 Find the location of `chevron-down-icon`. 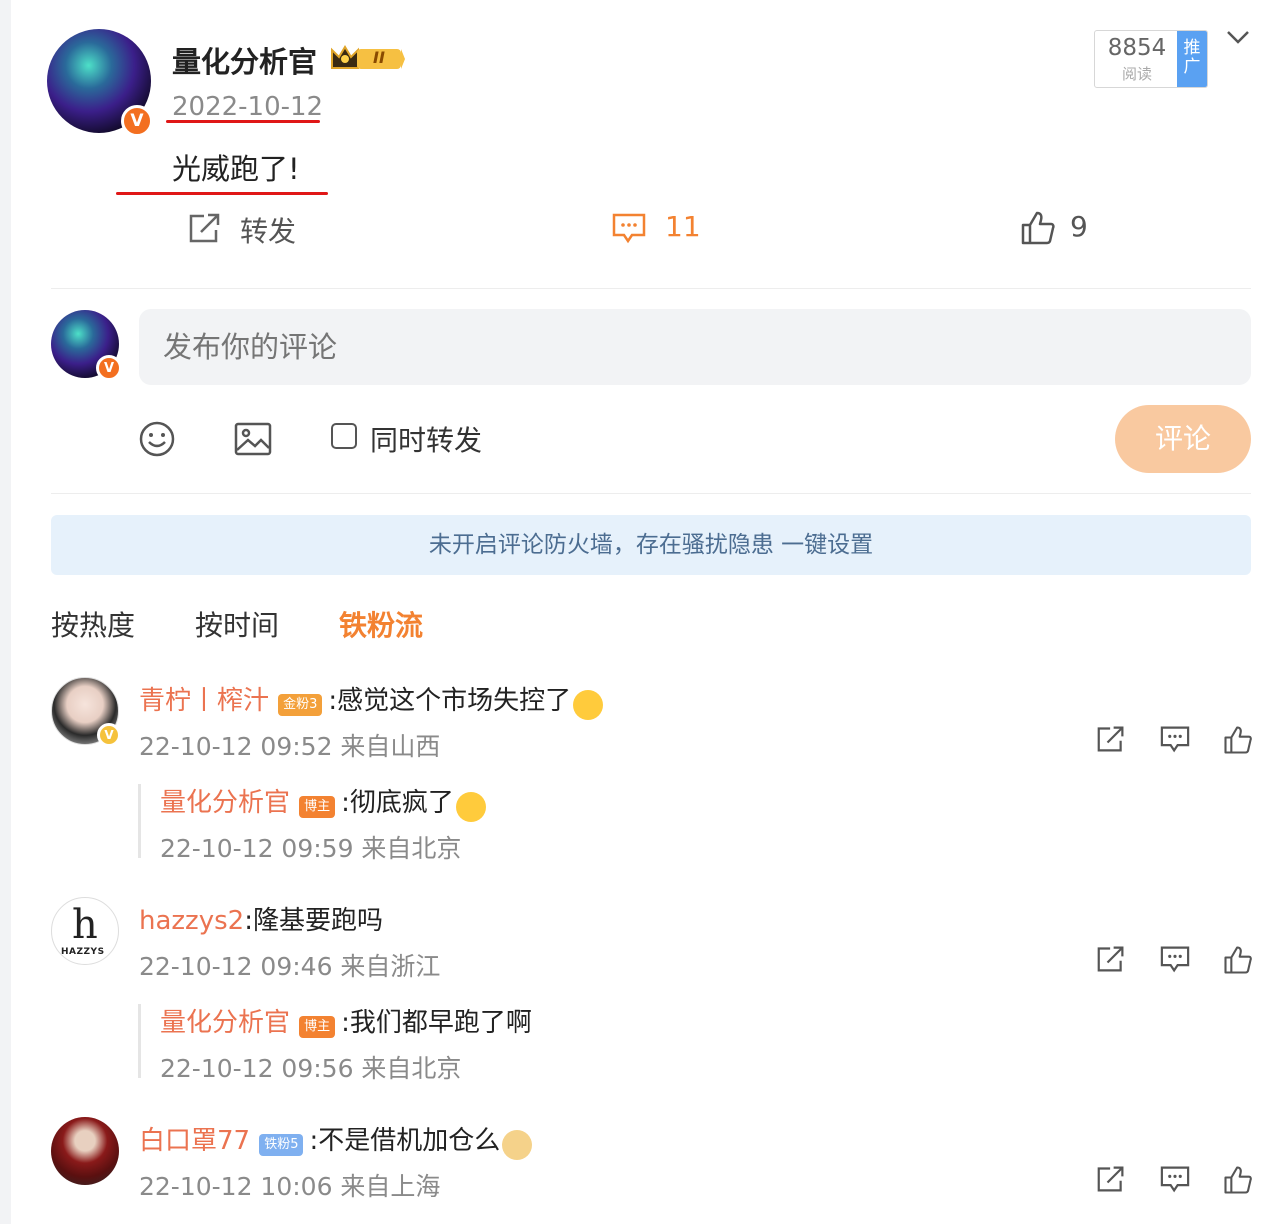

chevron-down-icon is located at coordinates (1238, 37).